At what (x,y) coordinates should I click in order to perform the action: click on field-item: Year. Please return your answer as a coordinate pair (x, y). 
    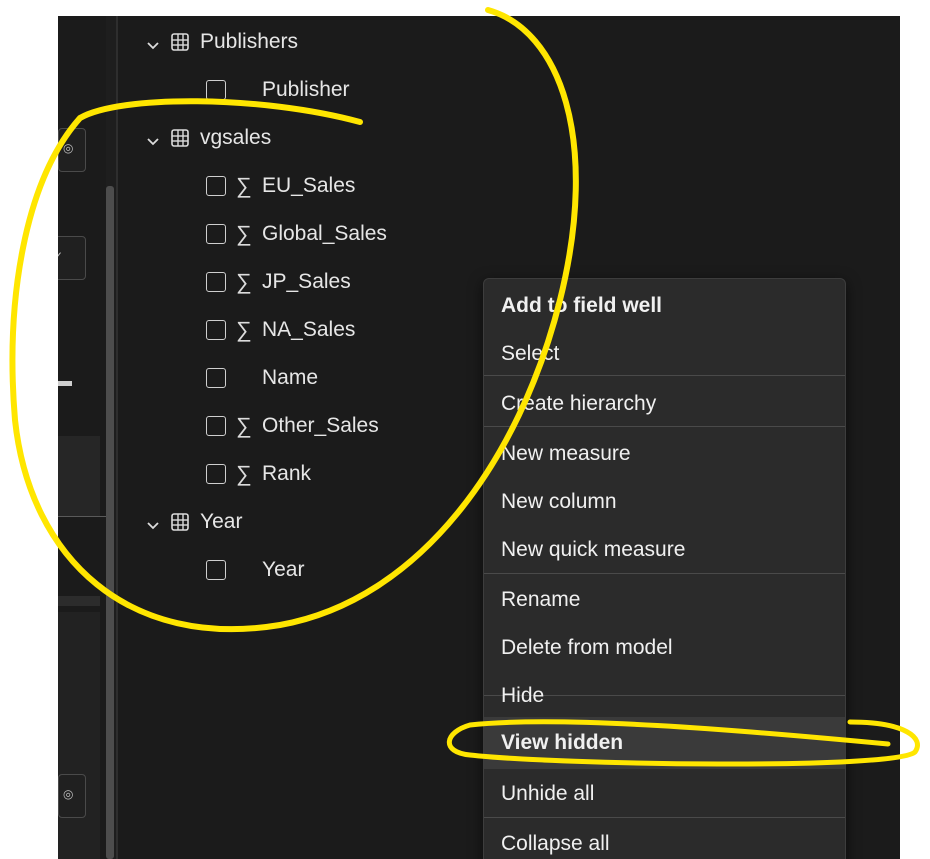
    Looking at the image, I should click on (255, 570).